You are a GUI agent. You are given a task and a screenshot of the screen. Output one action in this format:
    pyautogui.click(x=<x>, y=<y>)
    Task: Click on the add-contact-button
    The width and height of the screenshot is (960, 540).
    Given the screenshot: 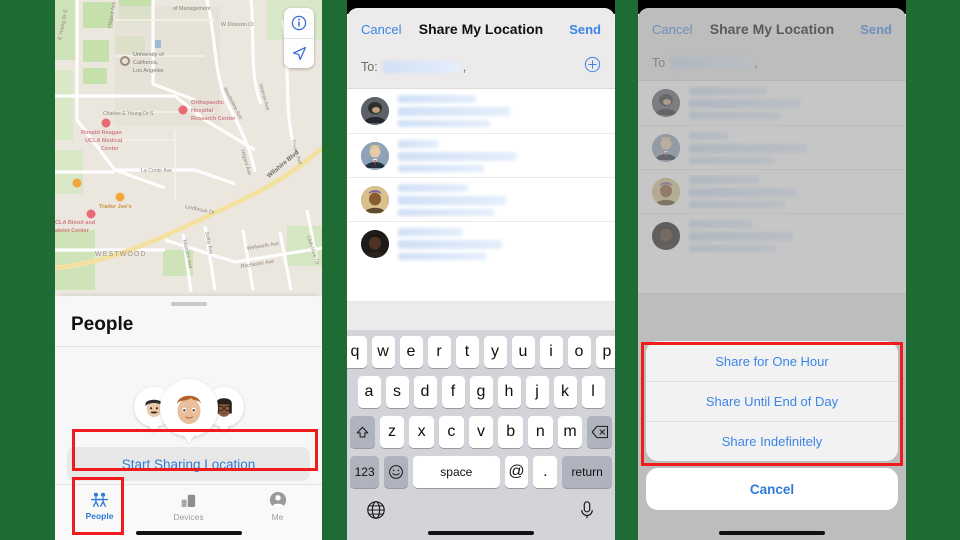 What is the action you would take?
    pyautogui.click(x=592, y=67)
    